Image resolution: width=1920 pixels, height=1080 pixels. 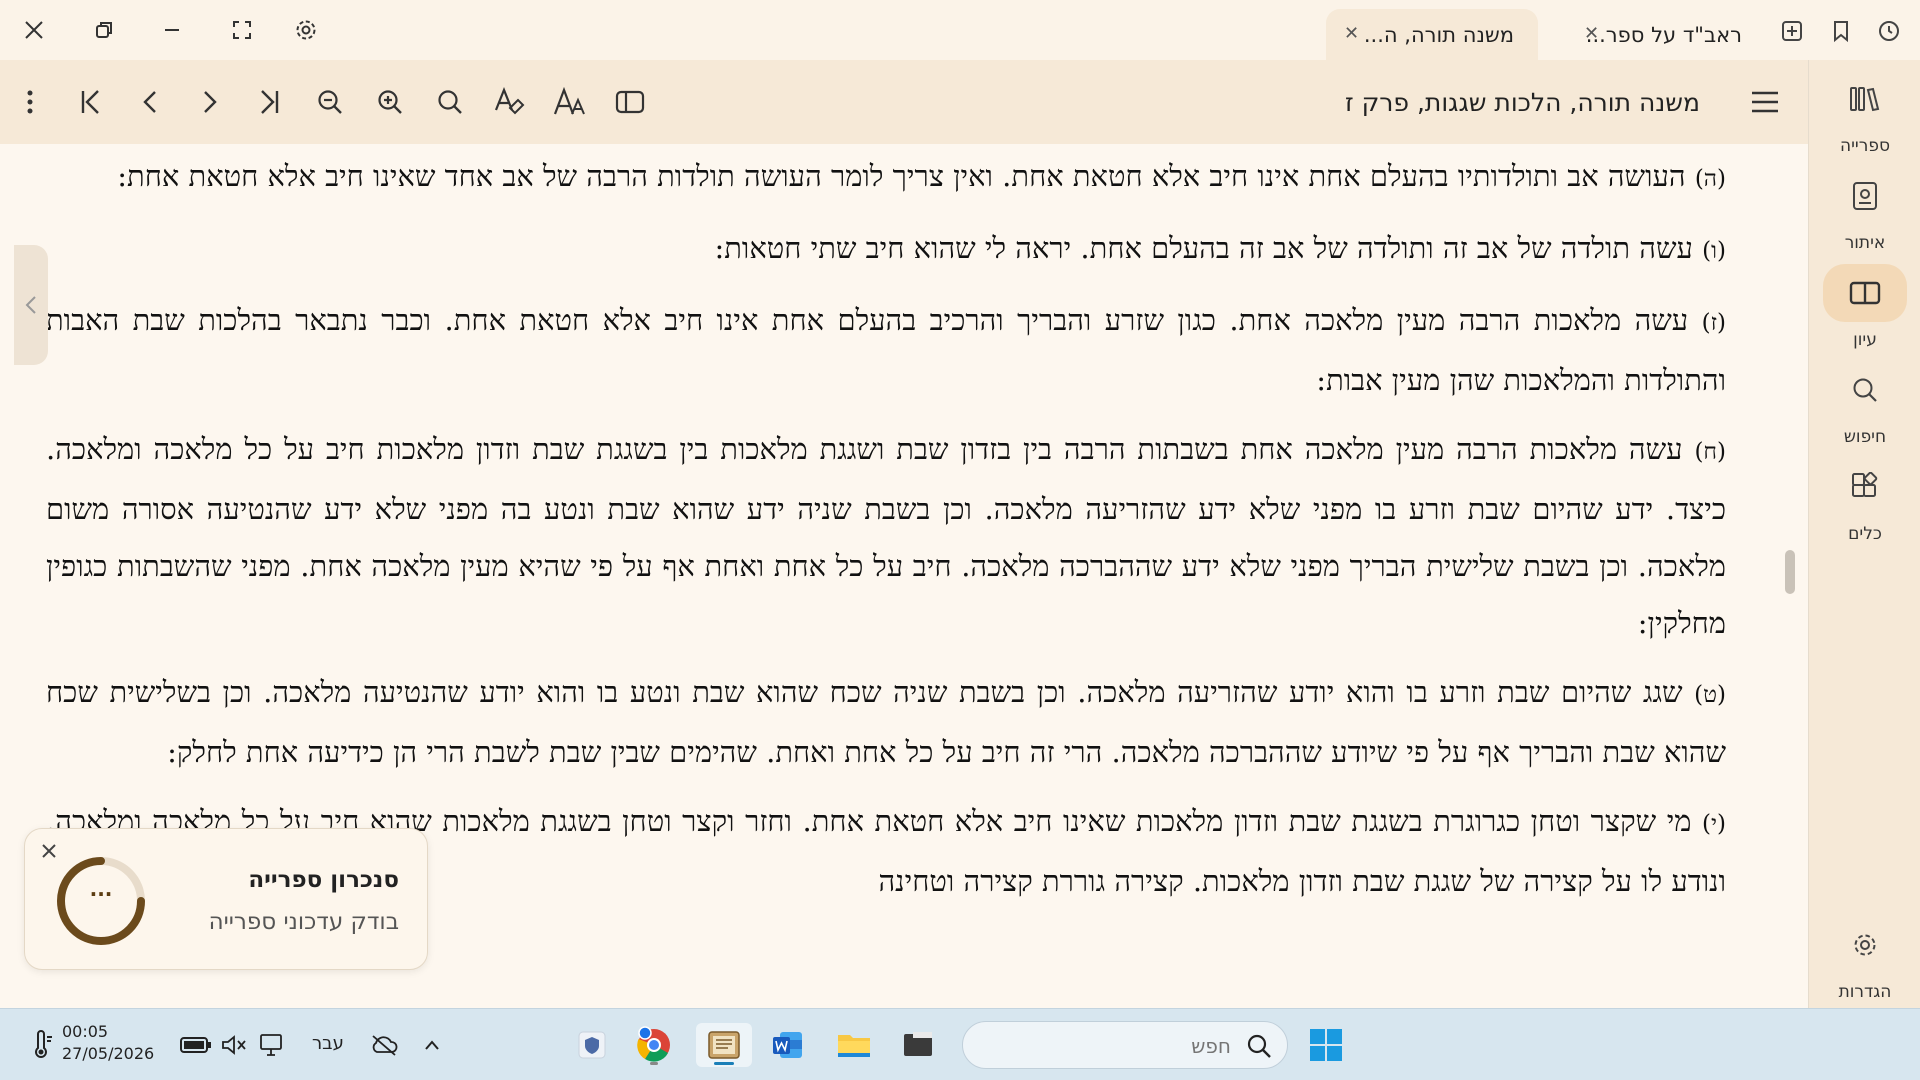 What do you see at coordinates (432, 1045) in the screenshot?
I see `show-hidden-icons-button` at bounding box center [432, 1045].